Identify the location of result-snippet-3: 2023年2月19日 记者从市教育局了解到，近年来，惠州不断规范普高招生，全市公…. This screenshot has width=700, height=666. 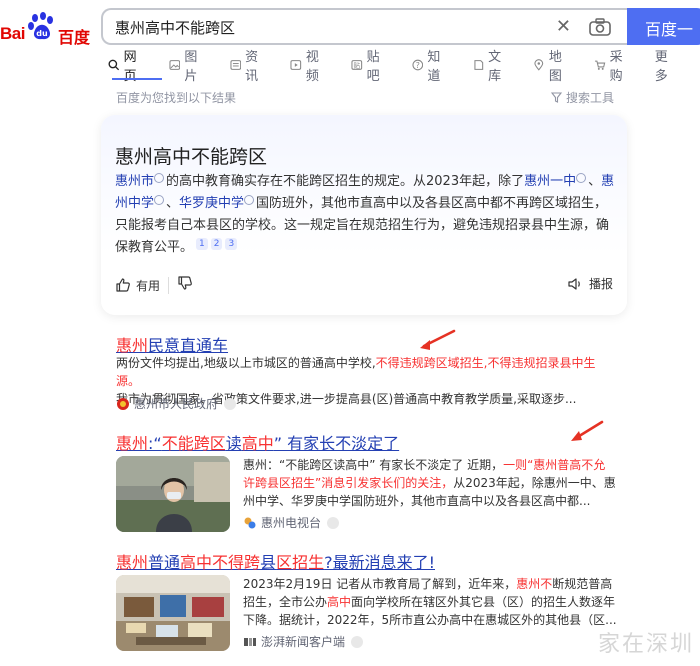
(430, 602).